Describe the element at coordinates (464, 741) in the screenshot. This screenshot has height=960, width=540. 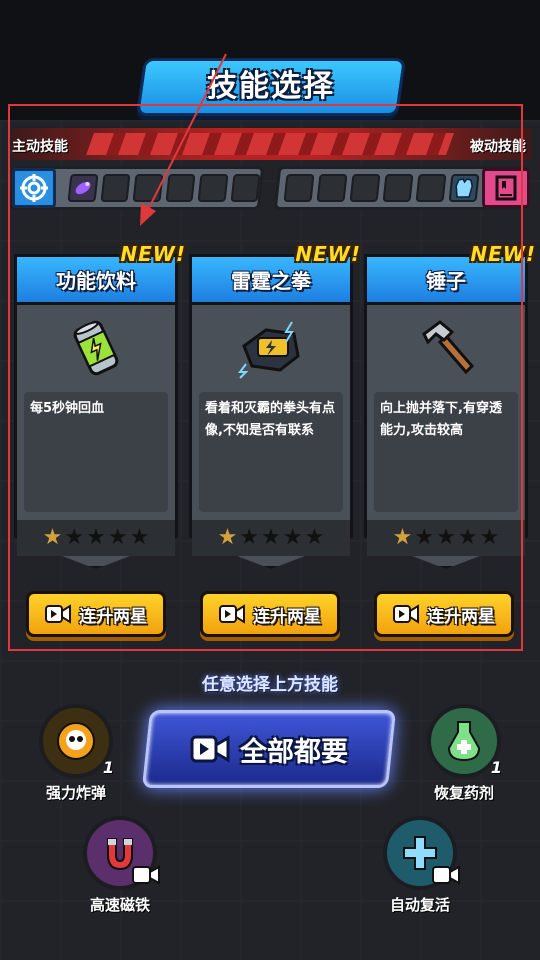
I see `potion-icon` at that location.